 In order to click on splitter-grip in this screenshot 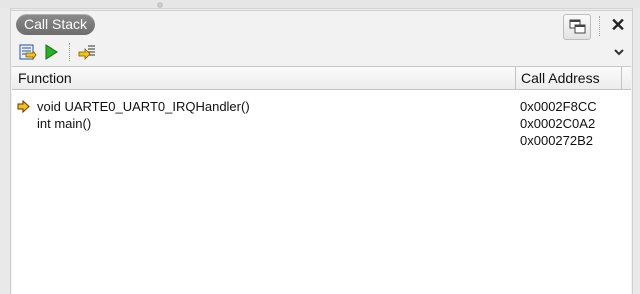, I will do `click(160, 5)`.